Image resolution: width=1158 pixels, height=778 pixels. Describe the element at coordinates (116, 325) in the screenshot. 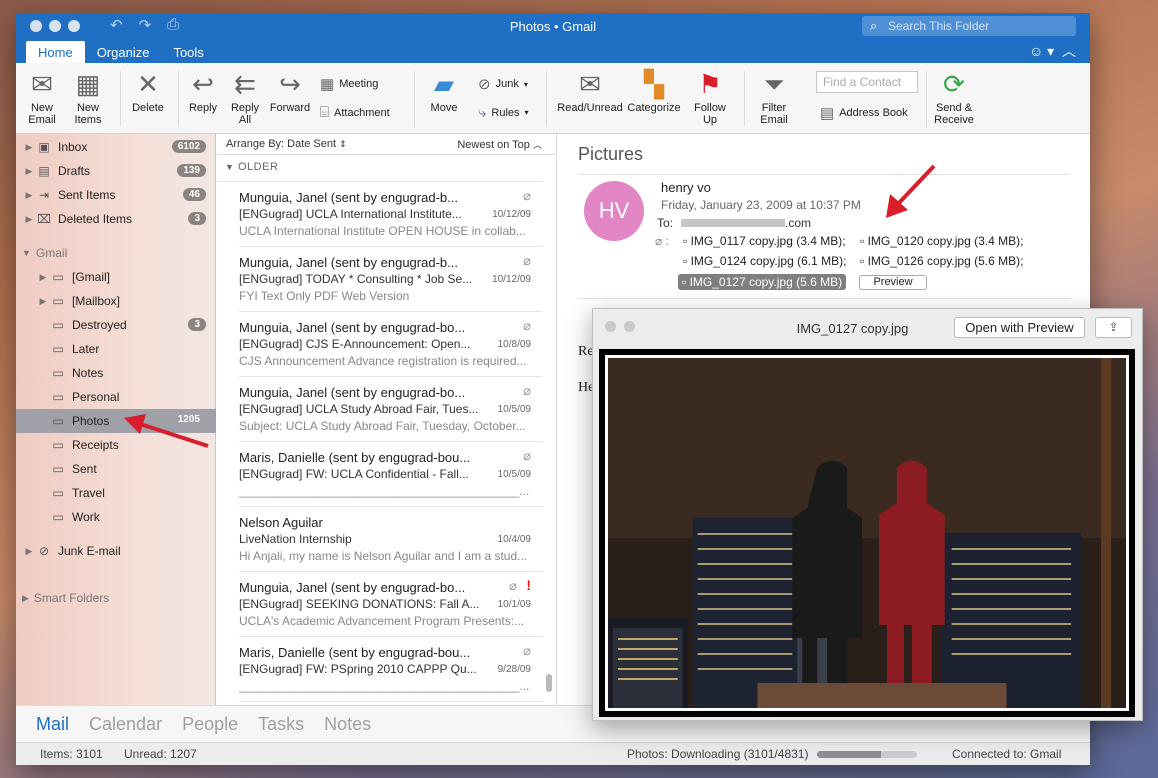

I see `folder-destroyed: ▭ Destroyed 3` at that location.